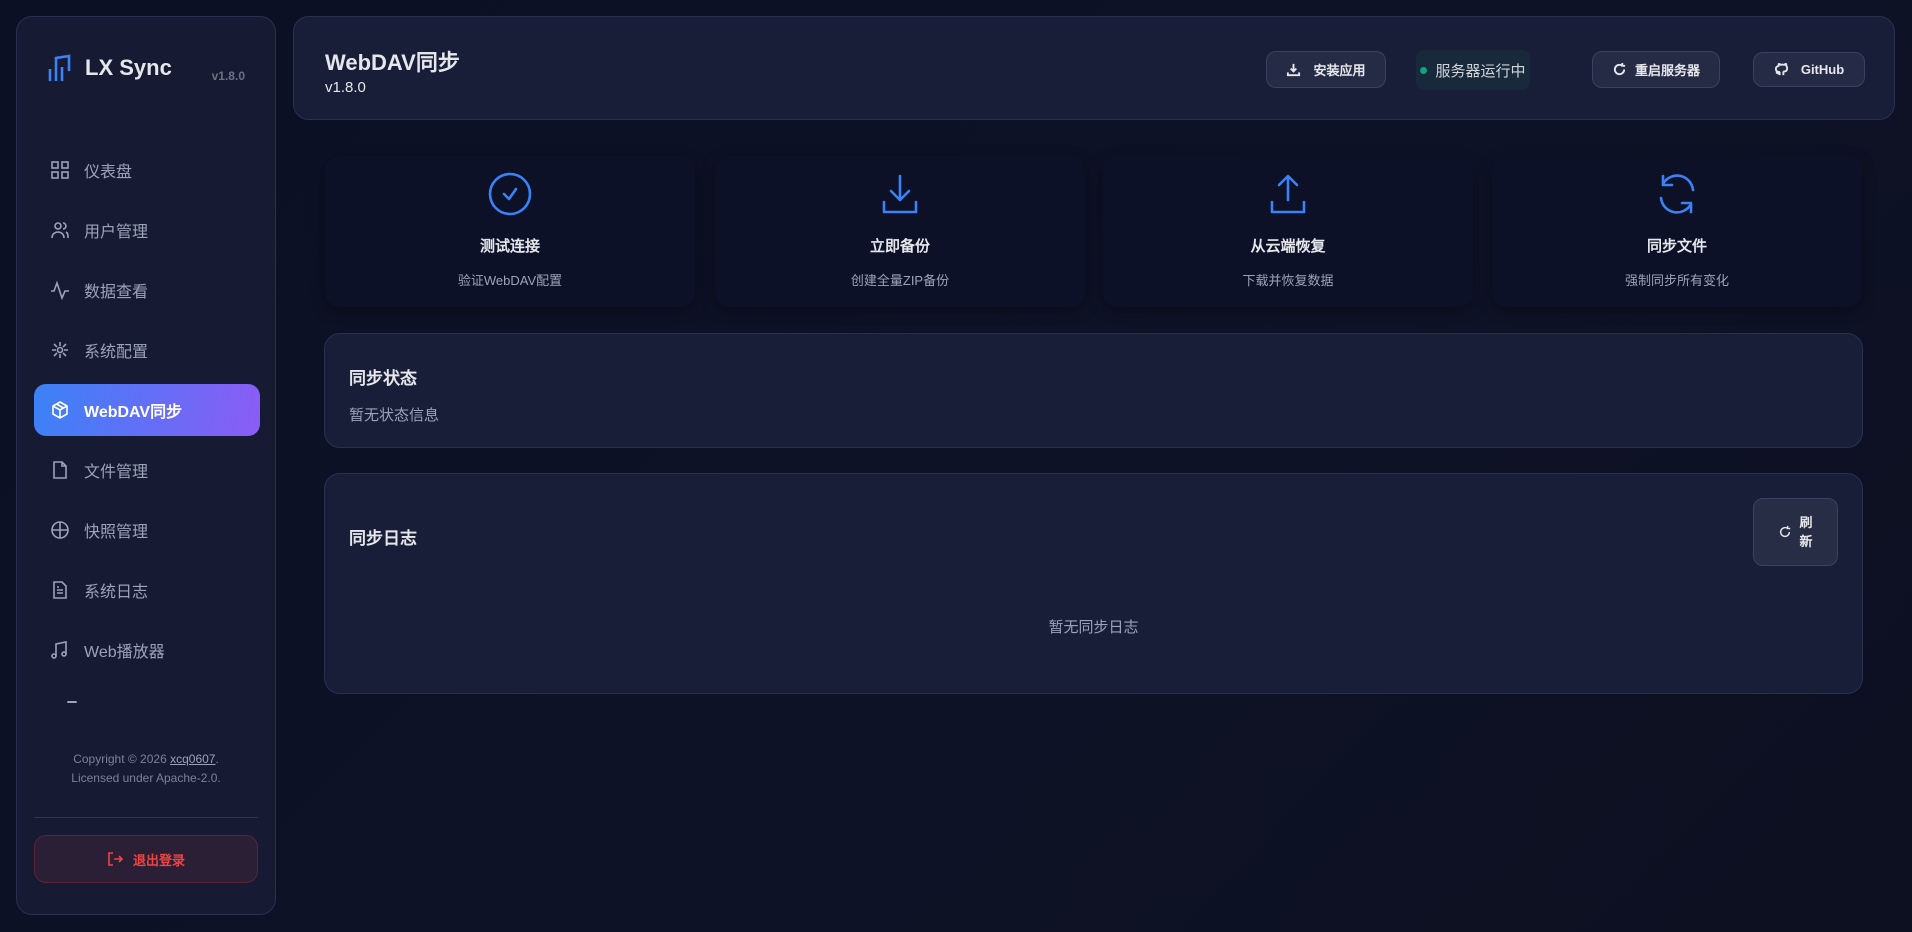 The height and width of the screenshot is (932, 1912). What do you see at coordinates (60, 170) in the screenshot?
I see `grid-icon` at bounding box center [60, 170].